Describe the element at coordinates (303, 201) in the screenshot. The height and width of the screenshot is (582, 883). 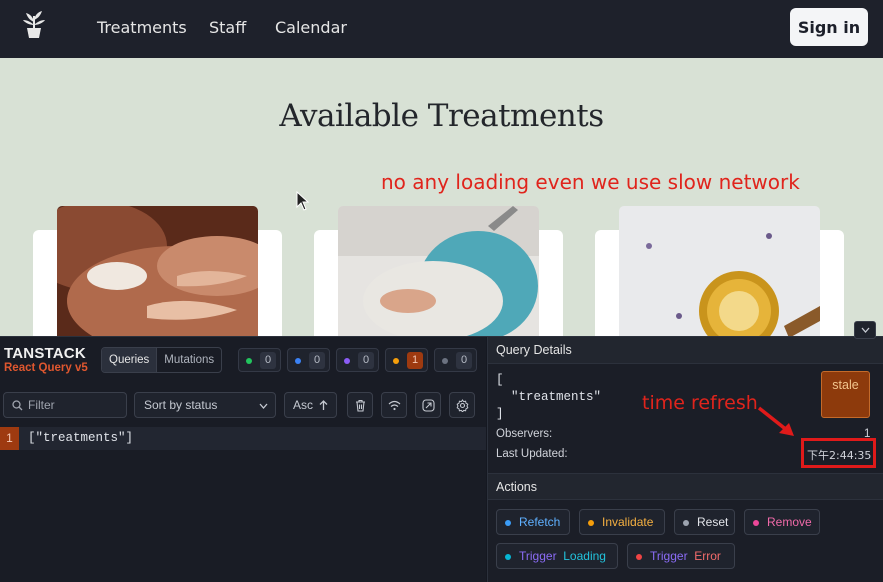
I see `mouse-cursor-icon` at that location.